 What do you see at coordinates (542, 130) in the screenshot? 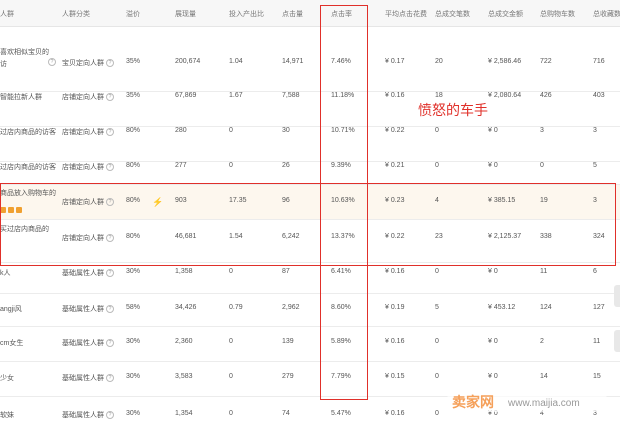
I see `cart-value: 3` at bounding box center [542, 130].